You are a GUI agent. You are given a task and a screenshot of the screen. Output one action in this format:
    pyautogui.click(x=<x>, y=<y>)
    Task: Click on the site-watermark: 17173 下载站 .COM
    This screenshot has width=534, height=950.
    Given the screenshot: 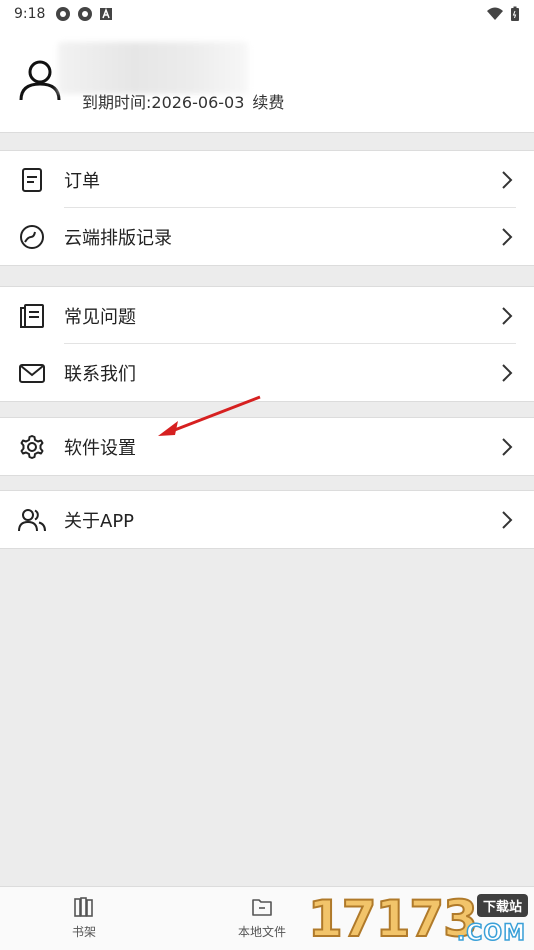 What is the action you would take?
    pyautogui.click(x=420, y=919)
    